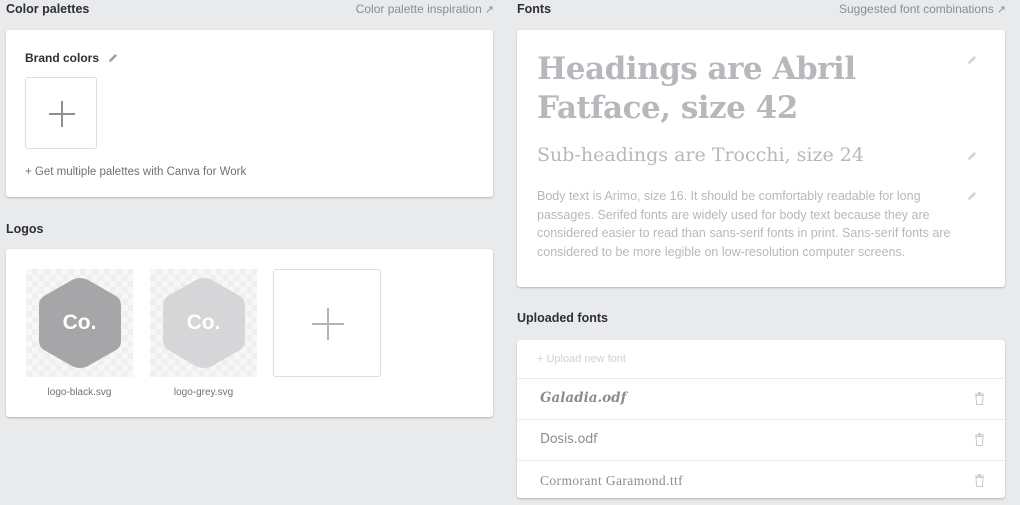 The width and height of the screenshot is (1020, 505). I want to click on subheading-font-sample: Sub-headings are Trocchi, size 24, so click(700, 155).